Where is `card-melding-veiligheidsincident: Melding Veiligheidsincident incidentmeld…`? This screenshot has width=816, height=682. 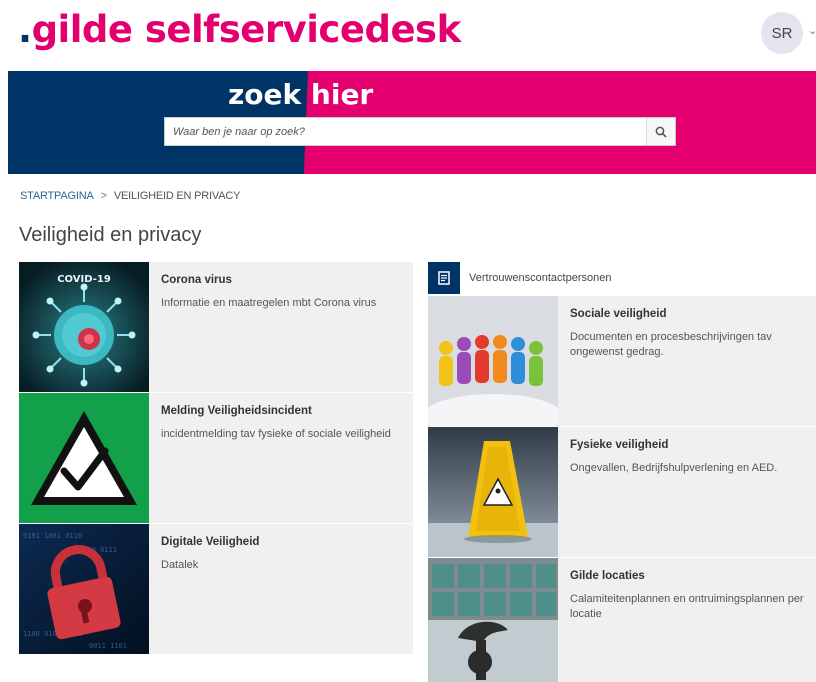
card-melding-veiligheidsincident: Melding Veiligheidsincident incidentmeld… is located at coordinates (216, 458).